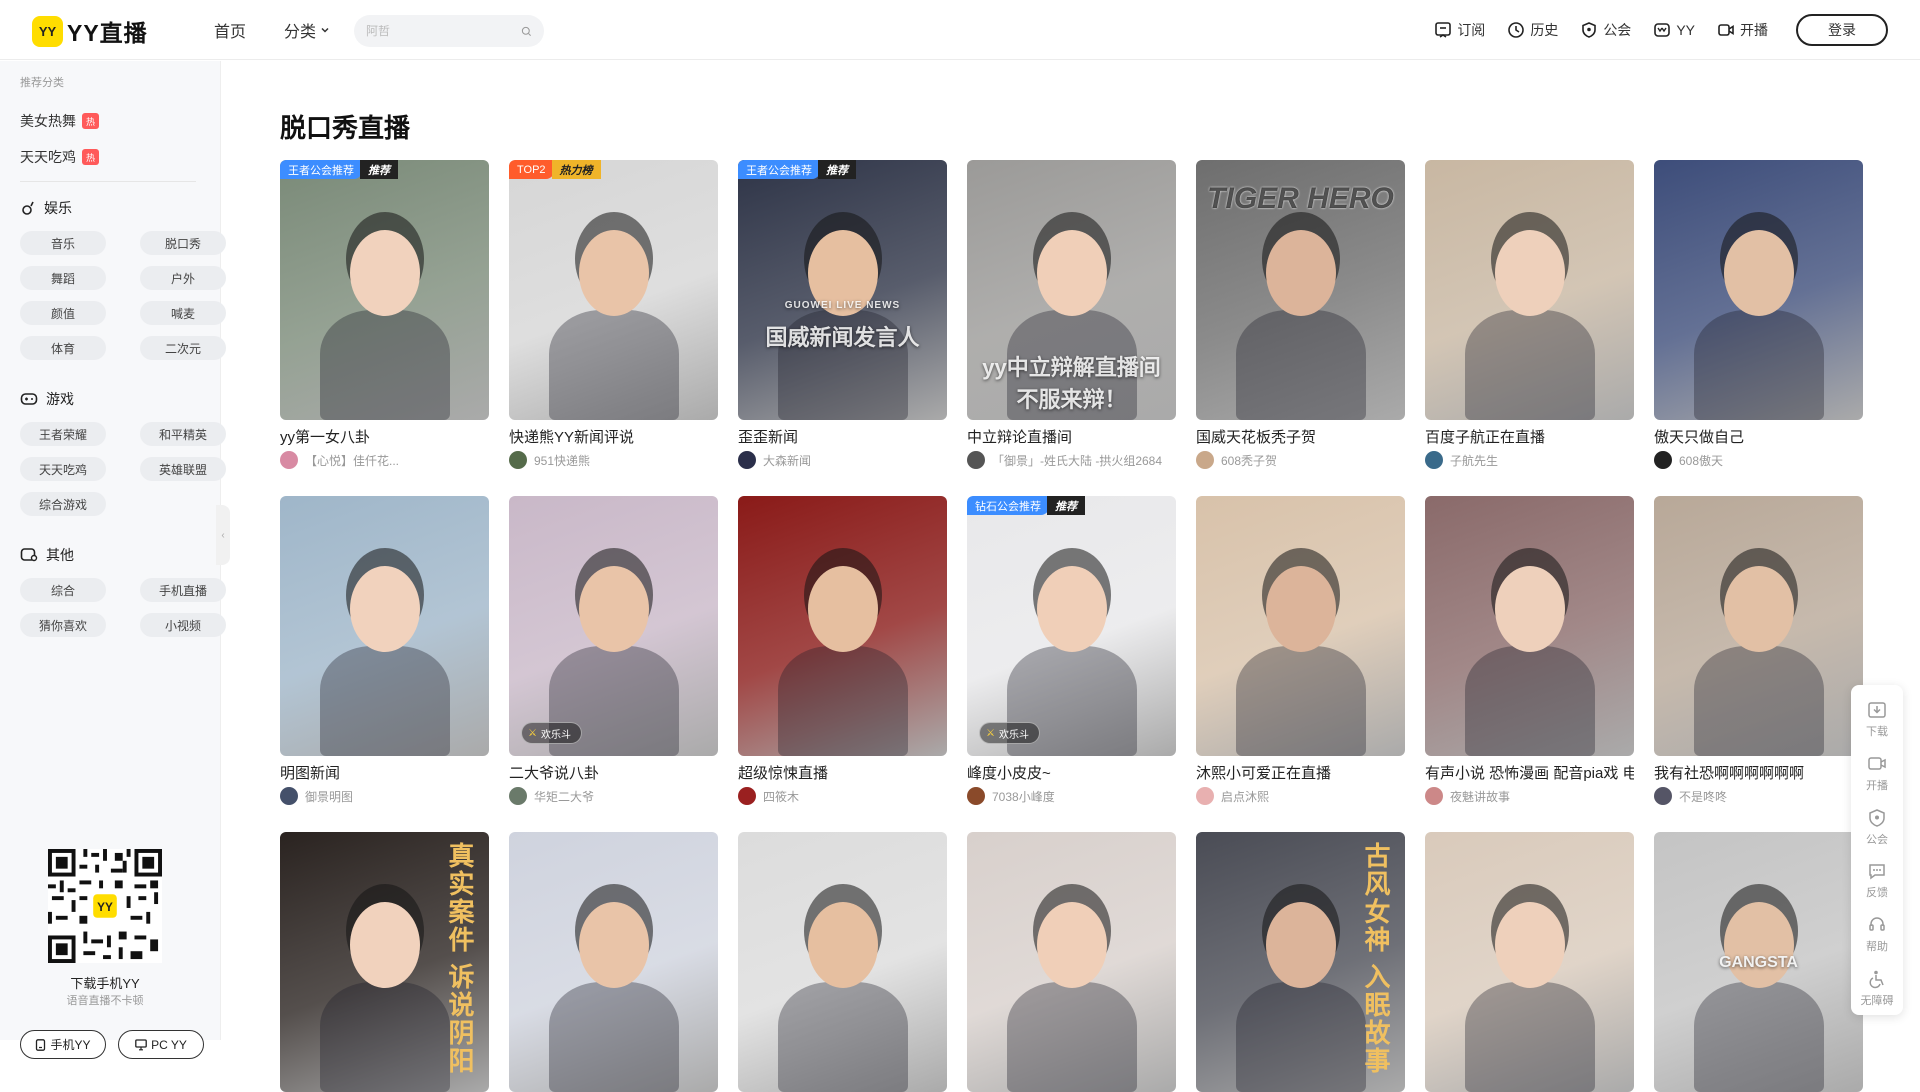 The width and height of the screenshot is (1920, 1092). I want to click on header-yy: YY, so click(1674, 30).